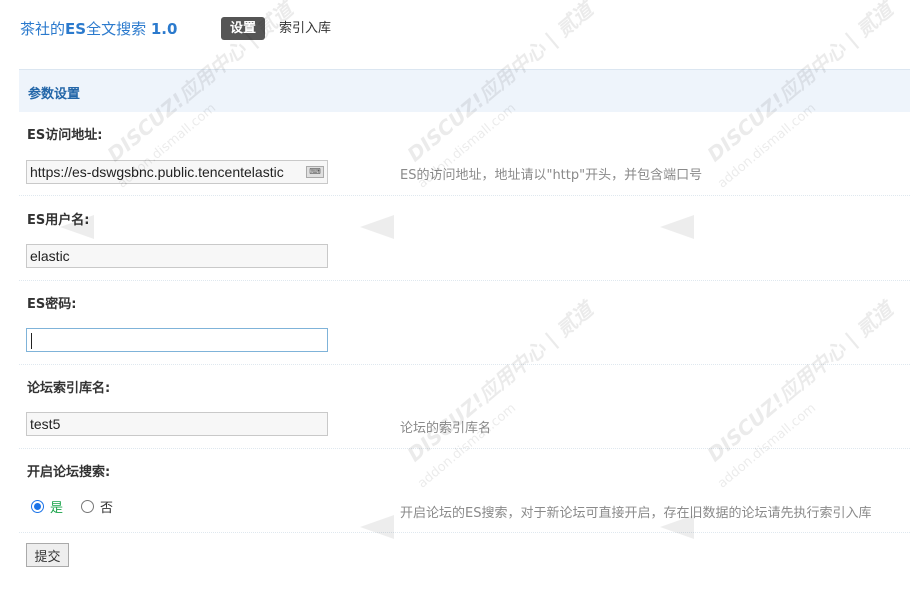 The image size is (910, 601). What do you see at coordinates (446, 428) in the screenshot?
I see `forum-index-hint: 论坛的索引库名` at bounding box center [446, 428].